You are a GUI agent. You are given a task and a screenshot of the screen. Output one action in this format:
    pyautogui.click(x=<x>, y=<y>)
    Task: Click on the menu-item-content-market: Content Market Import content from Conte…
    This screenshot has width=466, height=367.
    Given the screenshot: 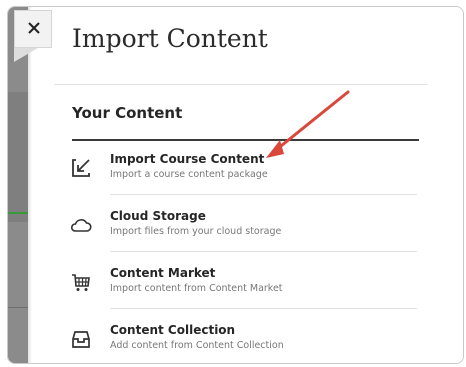 What is the action you would take?
    pyautogui.click(x=239, y=284)
    